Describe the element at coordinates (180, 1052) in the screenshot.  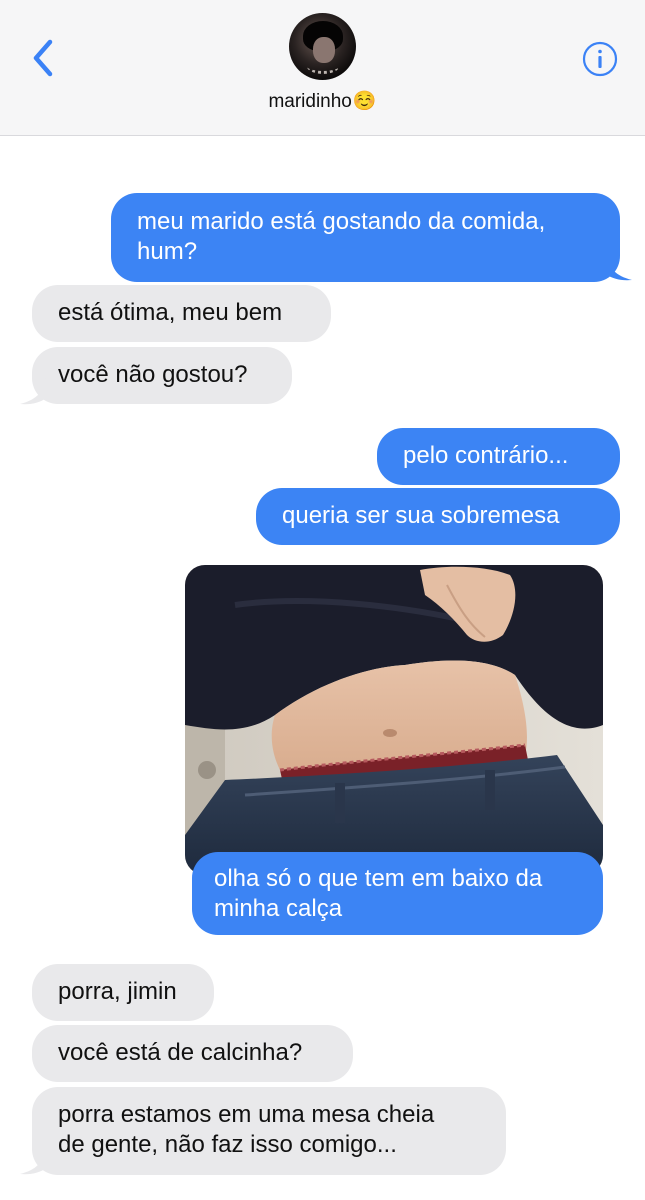
I see `message-text-line: você está de calcinha?` at that location.